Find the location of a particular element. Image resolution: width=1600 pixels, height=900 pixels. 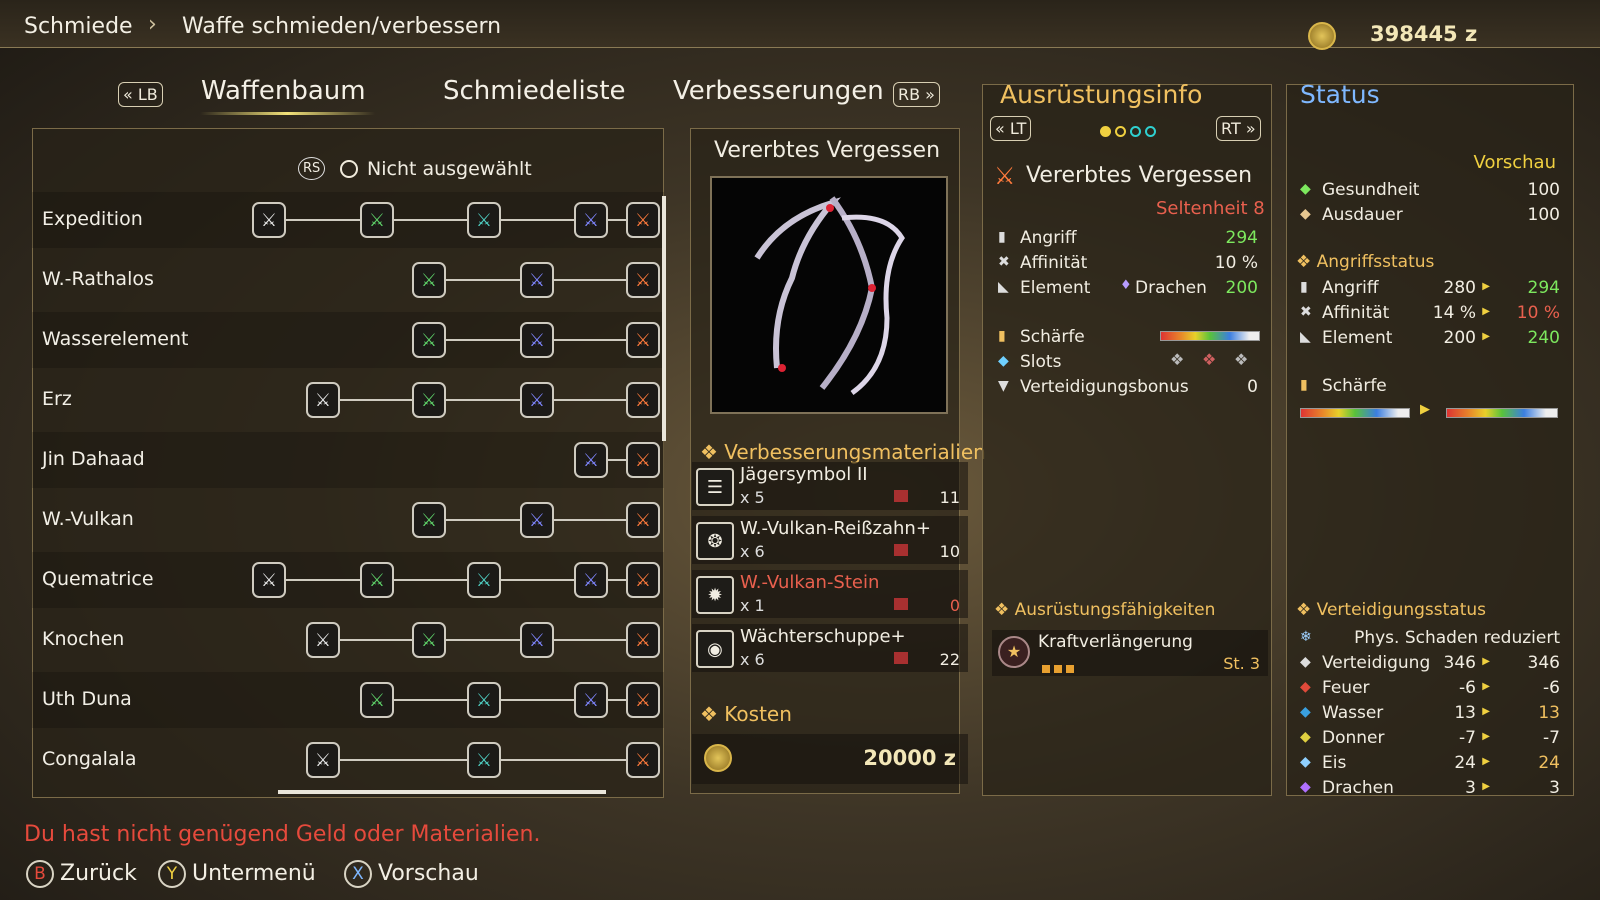

stat-before: 346 is located at coordinates (1459, 663).